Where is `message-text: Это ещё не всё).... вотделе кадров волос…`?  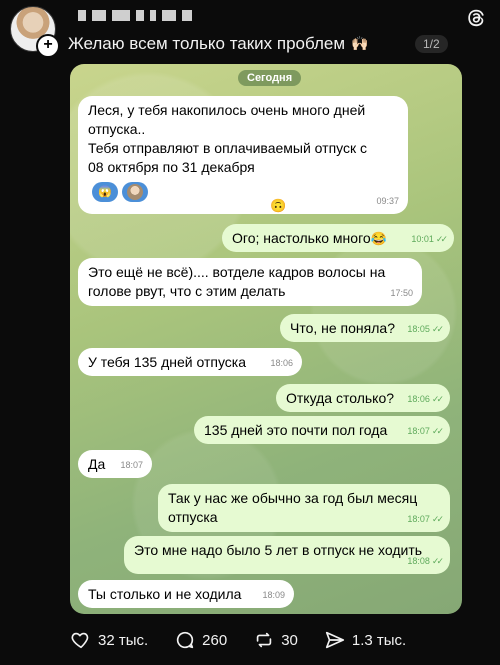 message-text: Это ещё не всё).... вотделе кадров волос… is located at coordinates (237, 281).